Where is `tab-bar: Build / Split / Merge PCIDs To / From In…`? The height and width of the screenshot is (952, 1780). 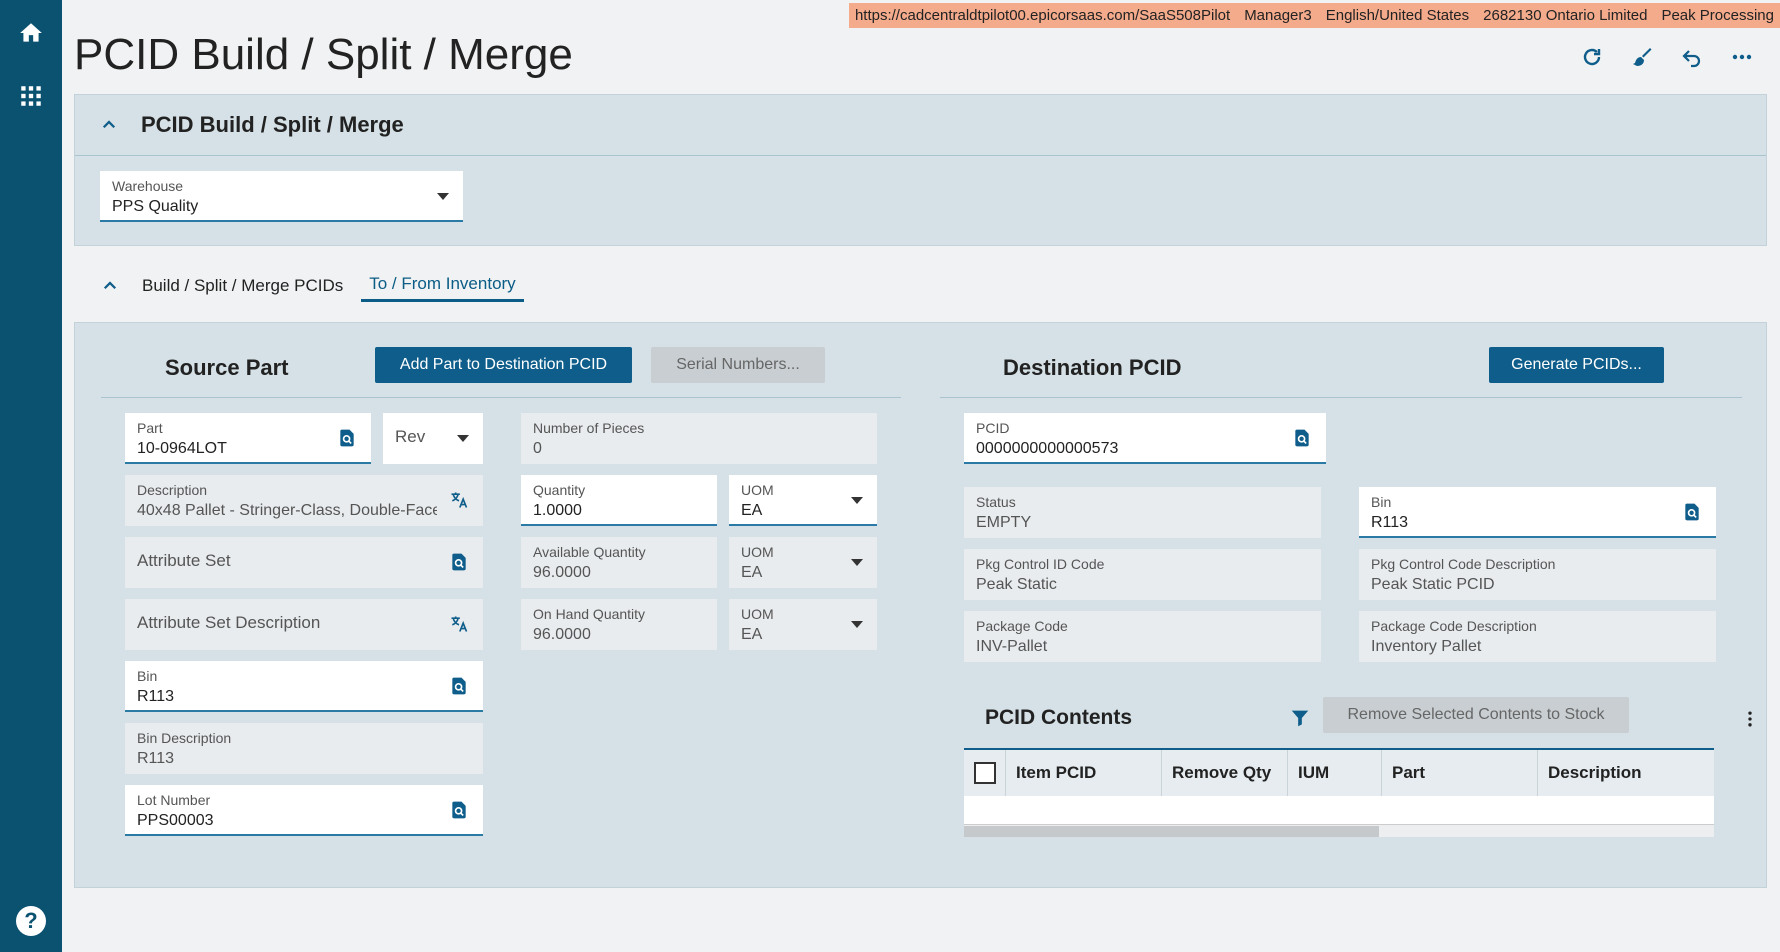
tab-bar: Build / Split / Merge PCIDs To / From In… is located at coordinates (310, 286).